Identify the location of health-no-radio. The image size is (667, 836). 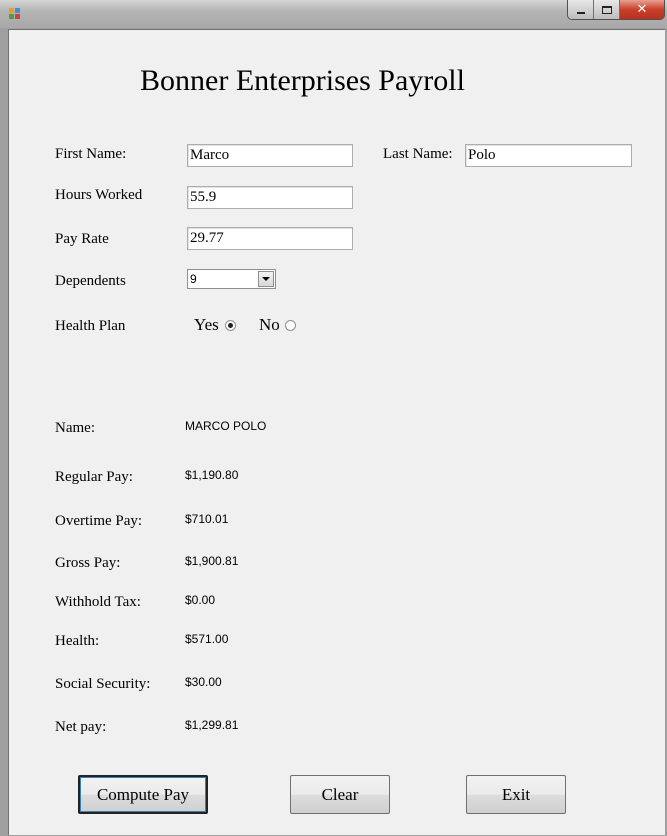
(290, 325).